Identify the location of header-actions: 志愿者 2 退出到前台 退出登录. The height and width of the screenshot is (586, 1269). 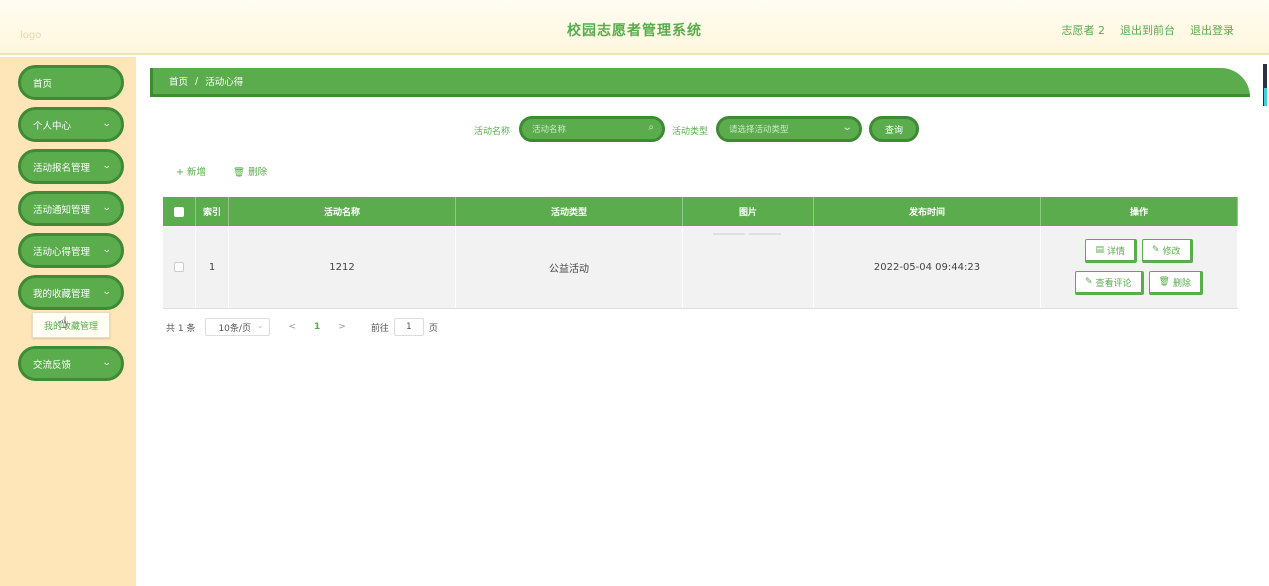
(1148, 30).